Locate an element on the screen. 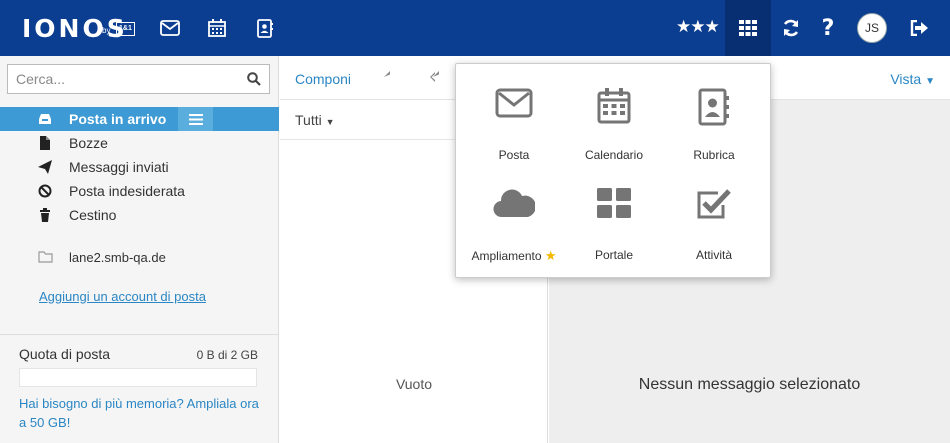 Image resolution: width=950 pixels, height=443 pixels. logout-button is located at coordinates (919, 28).